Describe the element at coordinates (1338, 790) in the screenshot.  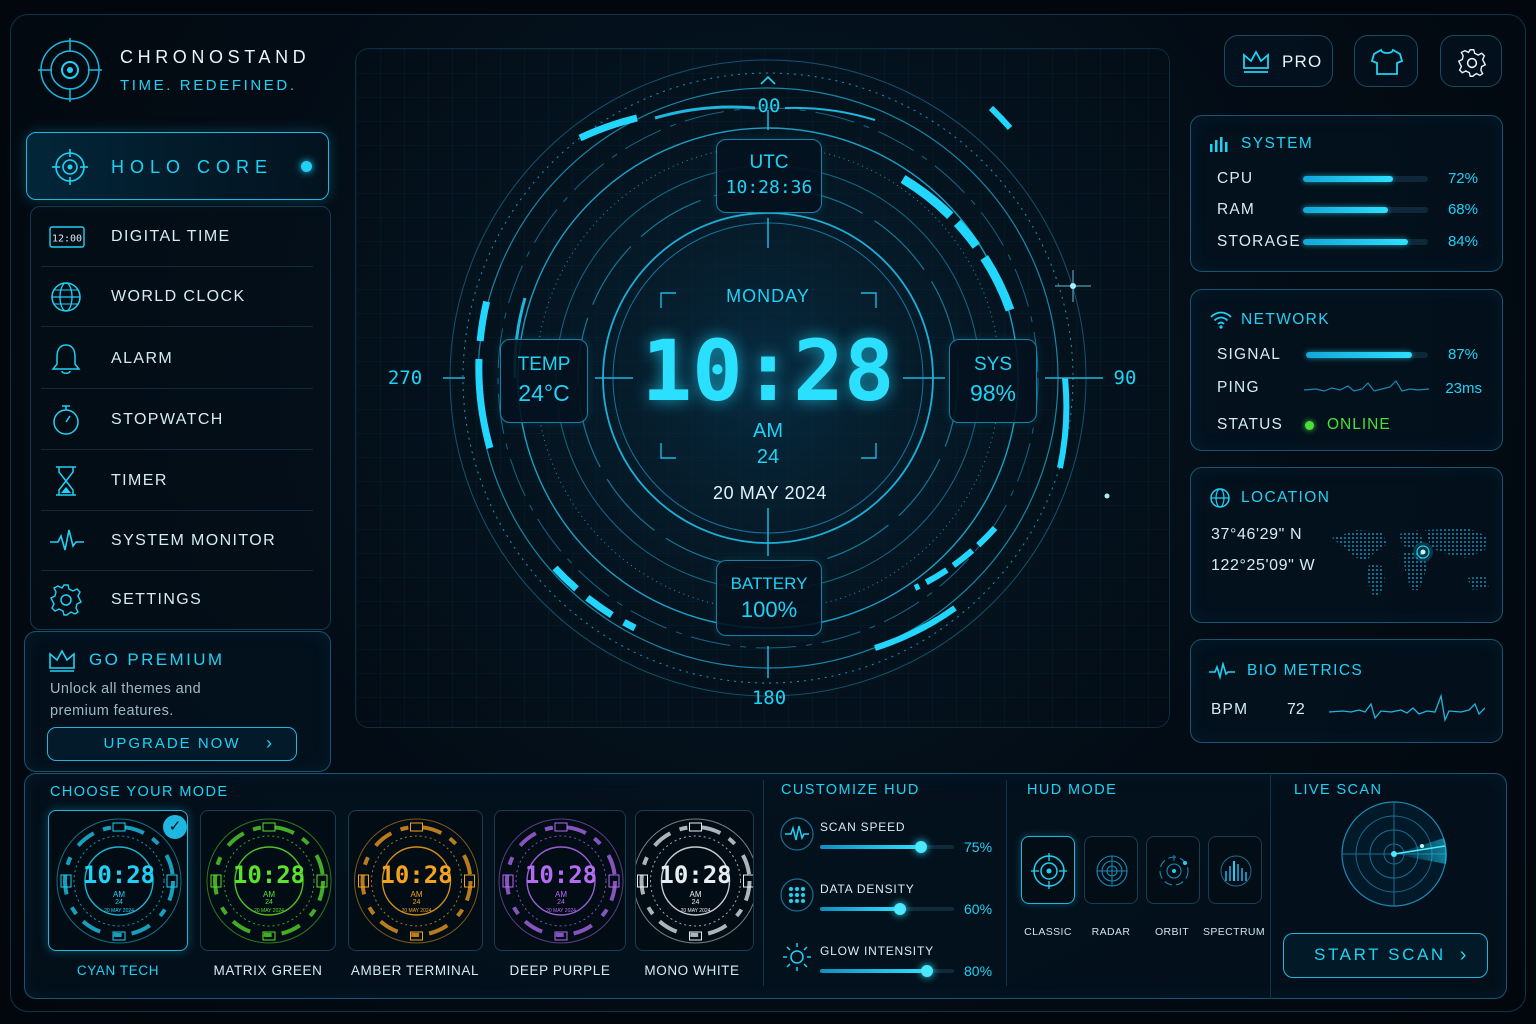
I see `live-scan-title: LIVE SCAN` at that location.